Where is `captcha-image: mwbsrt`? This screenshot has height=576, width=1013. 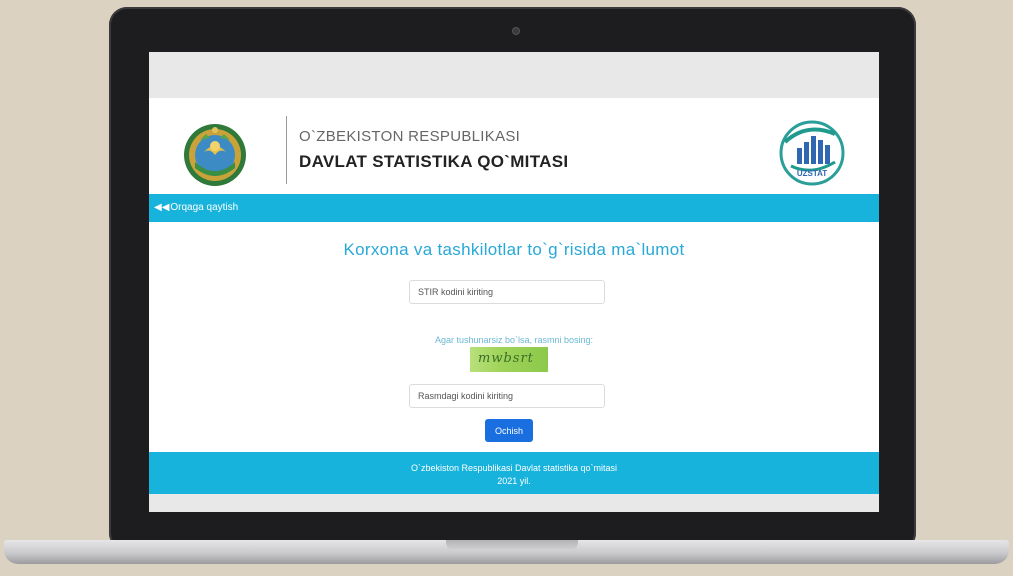
captcha-image: mwbsrt is located at coordinates (509, 359).